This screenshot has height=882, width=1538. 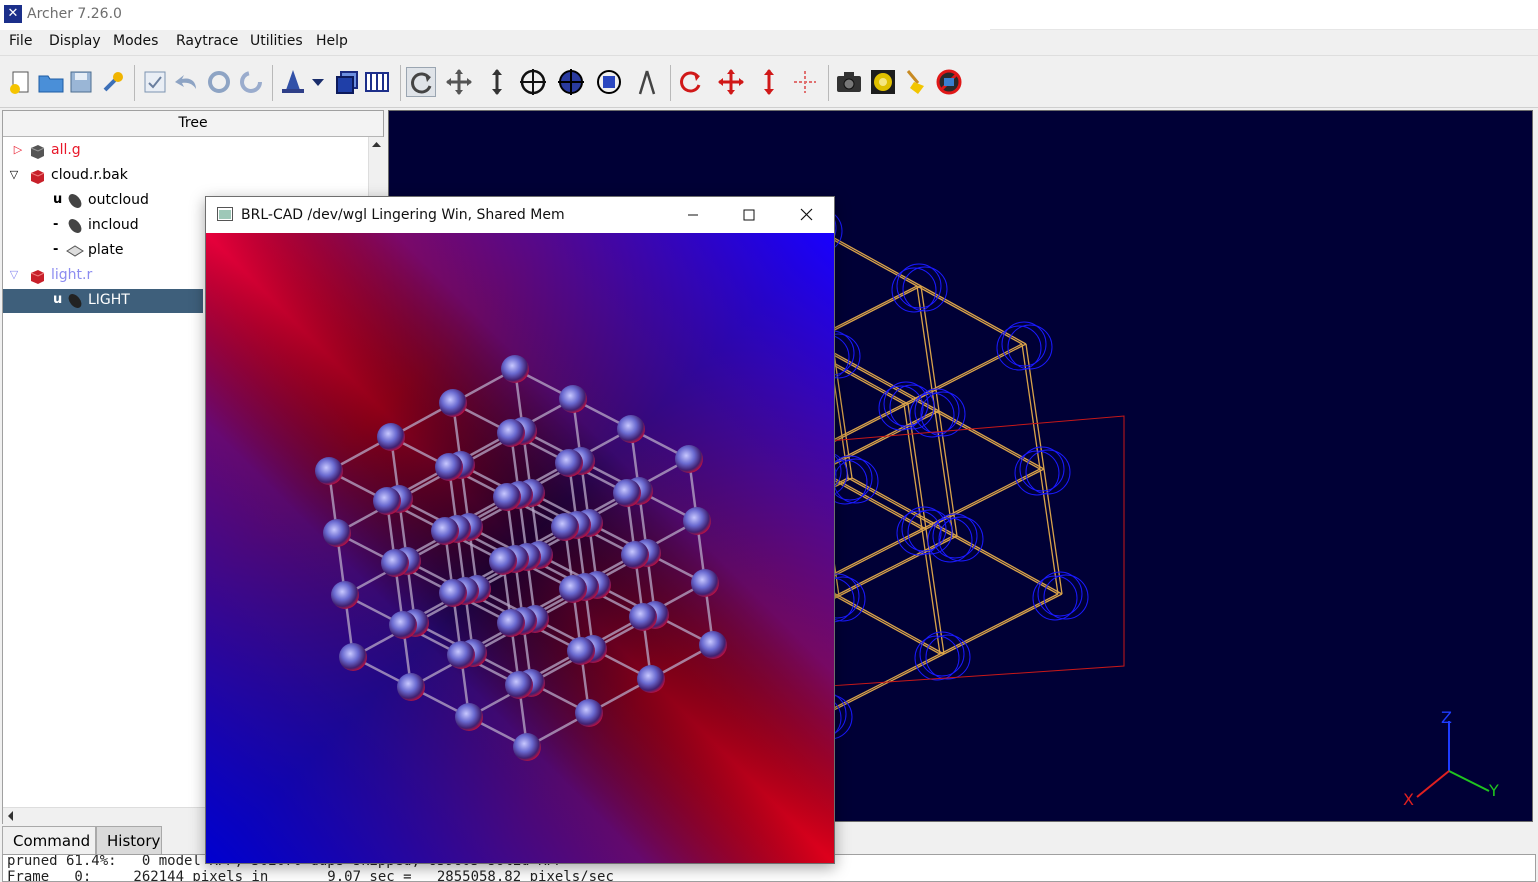 I want to click on measure-icon, so click(x=647, y=82).